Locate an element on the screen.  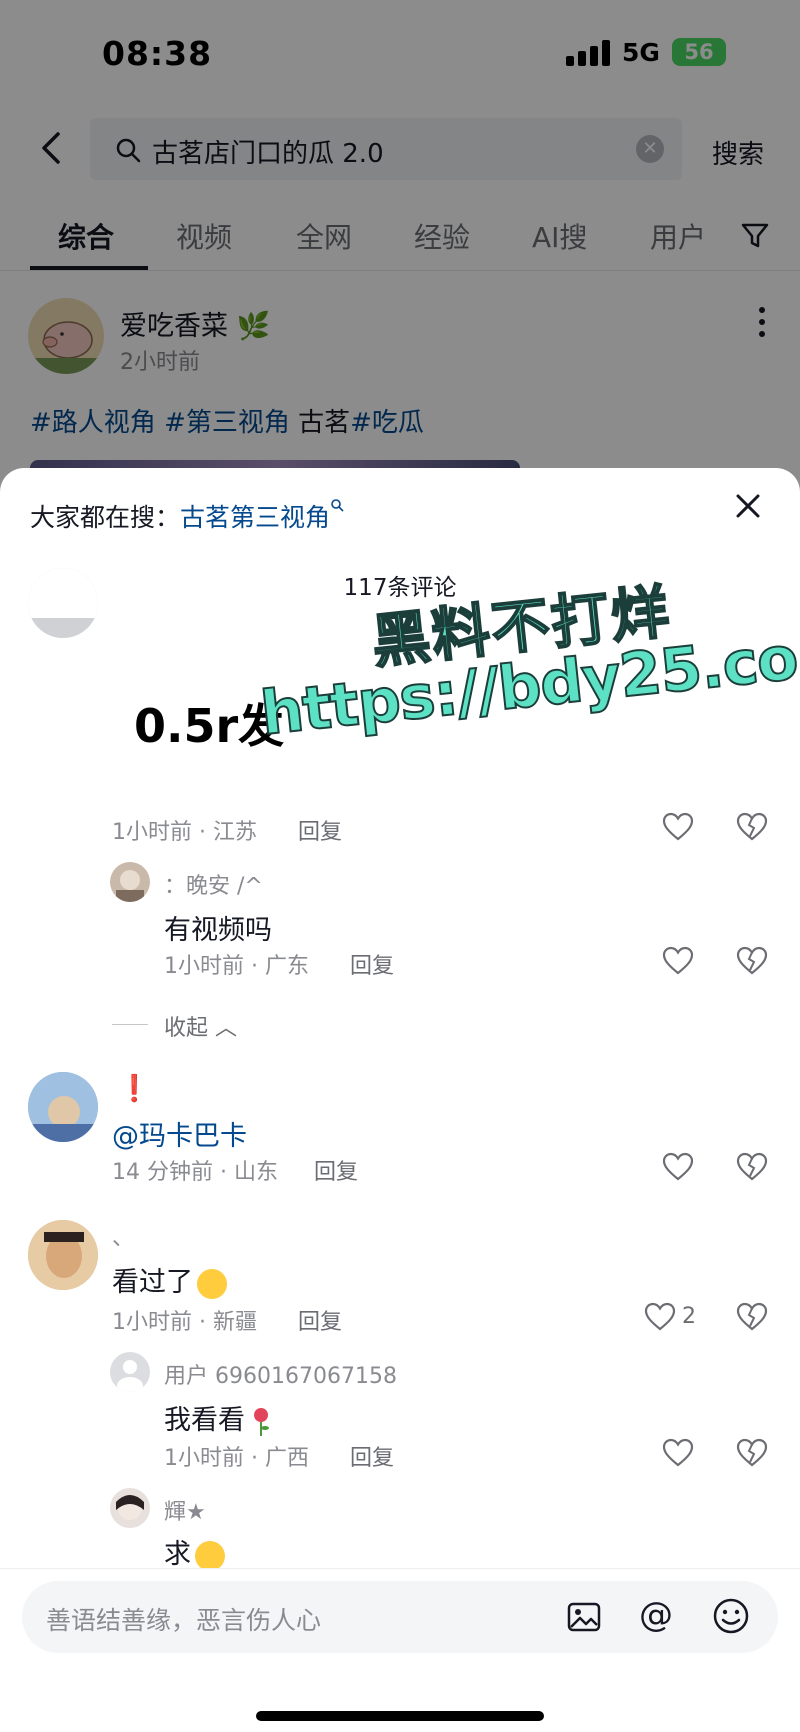
divider is located at coordinates (130, 1024).